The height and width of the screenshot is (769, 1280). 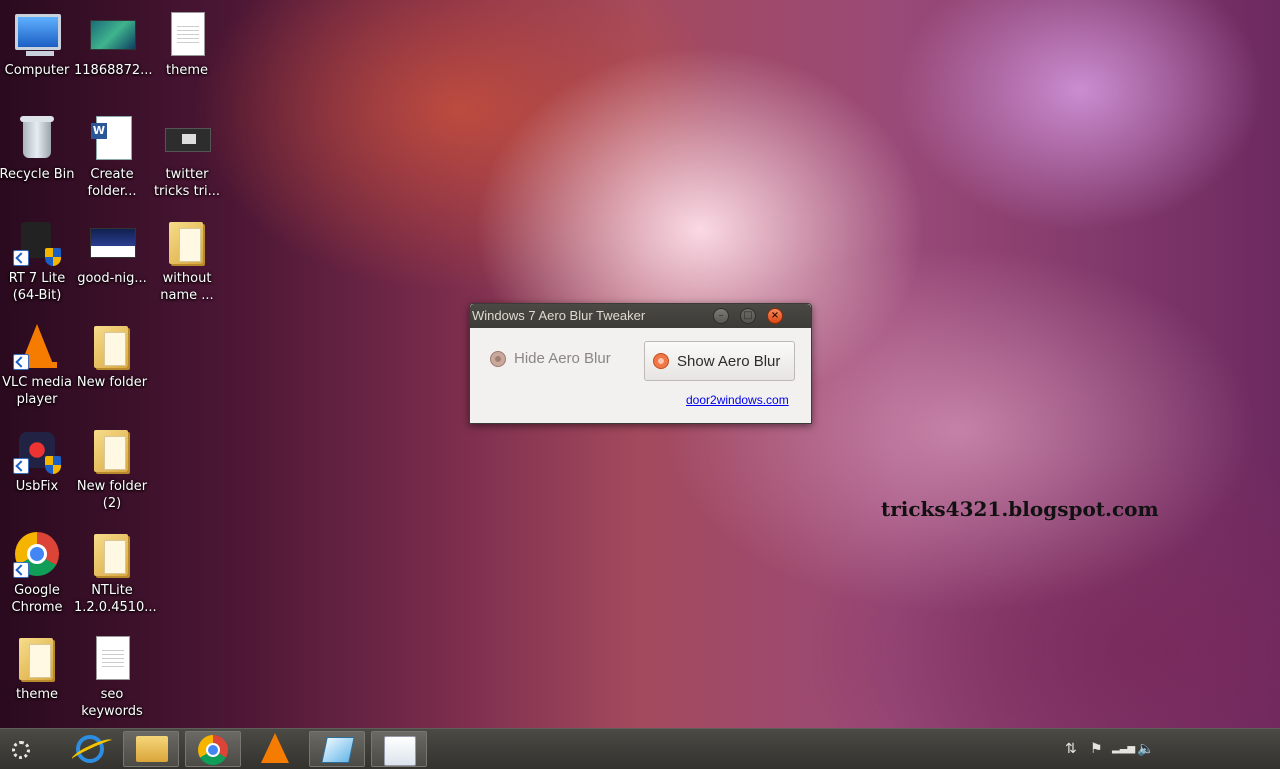 I want to click on desktop-icon-label: Google Chrome, so click(x=37, y=599).